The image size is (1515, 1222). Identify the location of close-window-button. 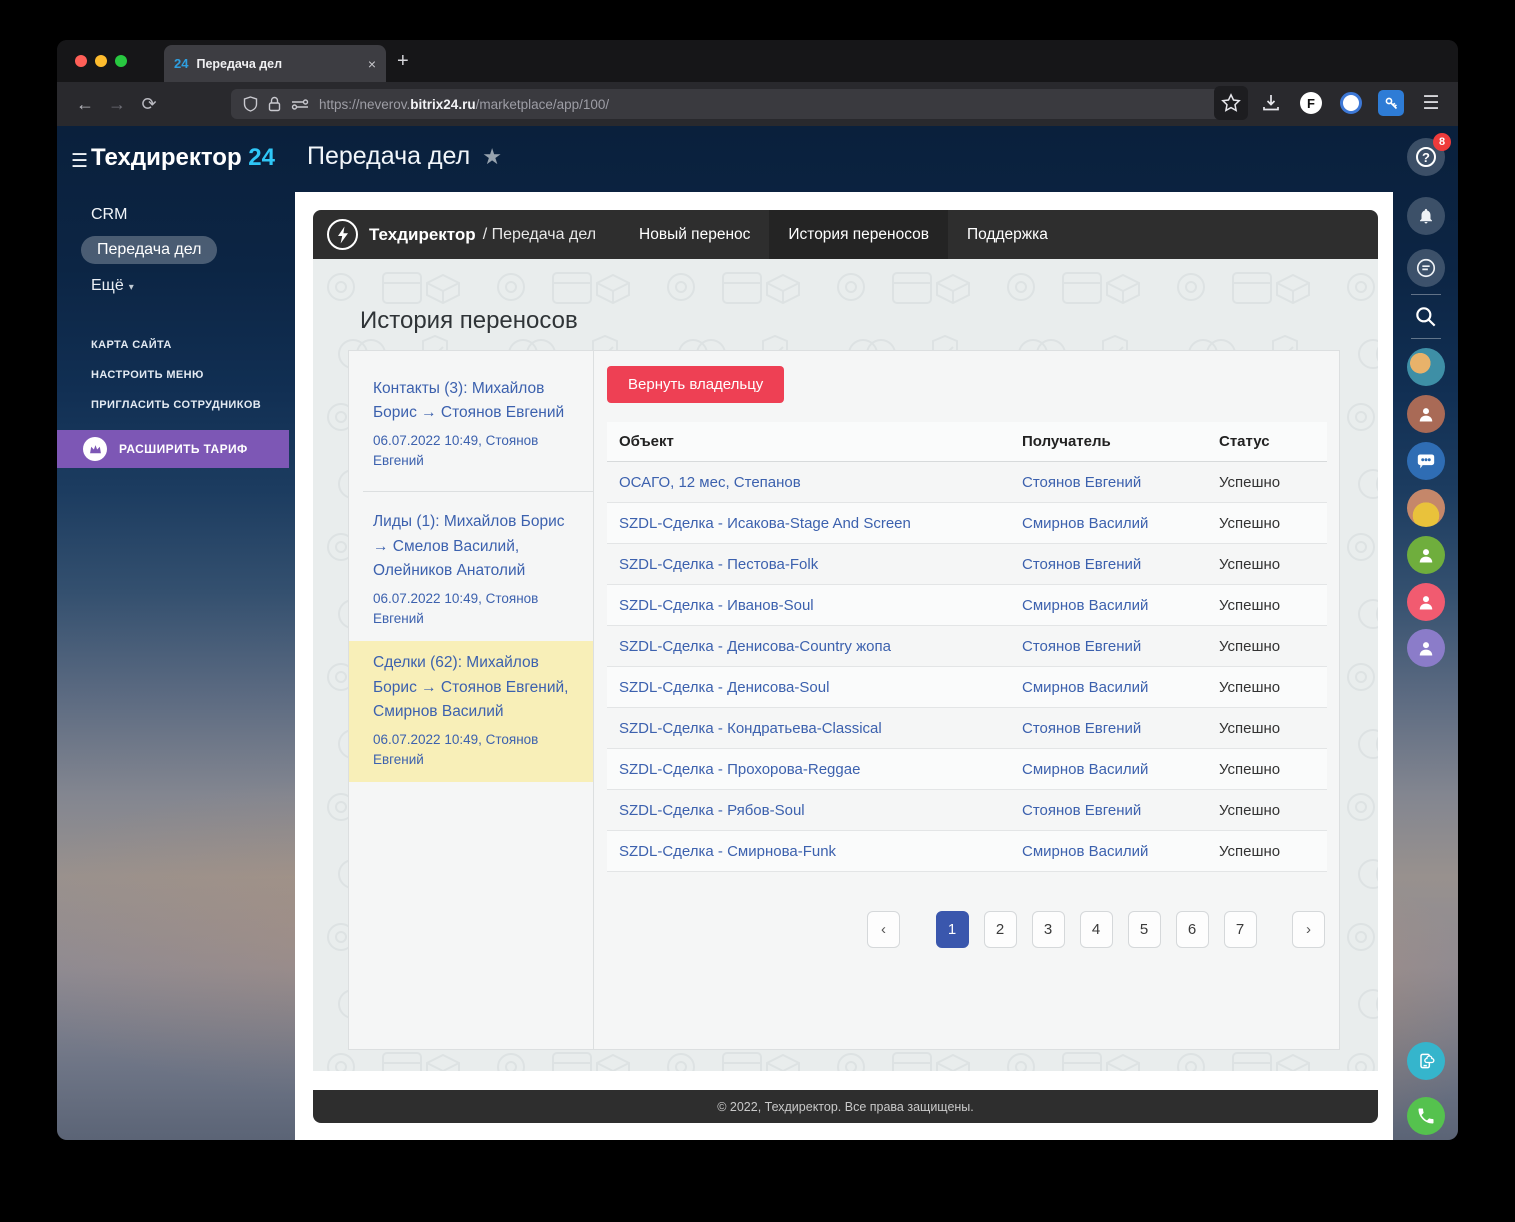
(81, 61).